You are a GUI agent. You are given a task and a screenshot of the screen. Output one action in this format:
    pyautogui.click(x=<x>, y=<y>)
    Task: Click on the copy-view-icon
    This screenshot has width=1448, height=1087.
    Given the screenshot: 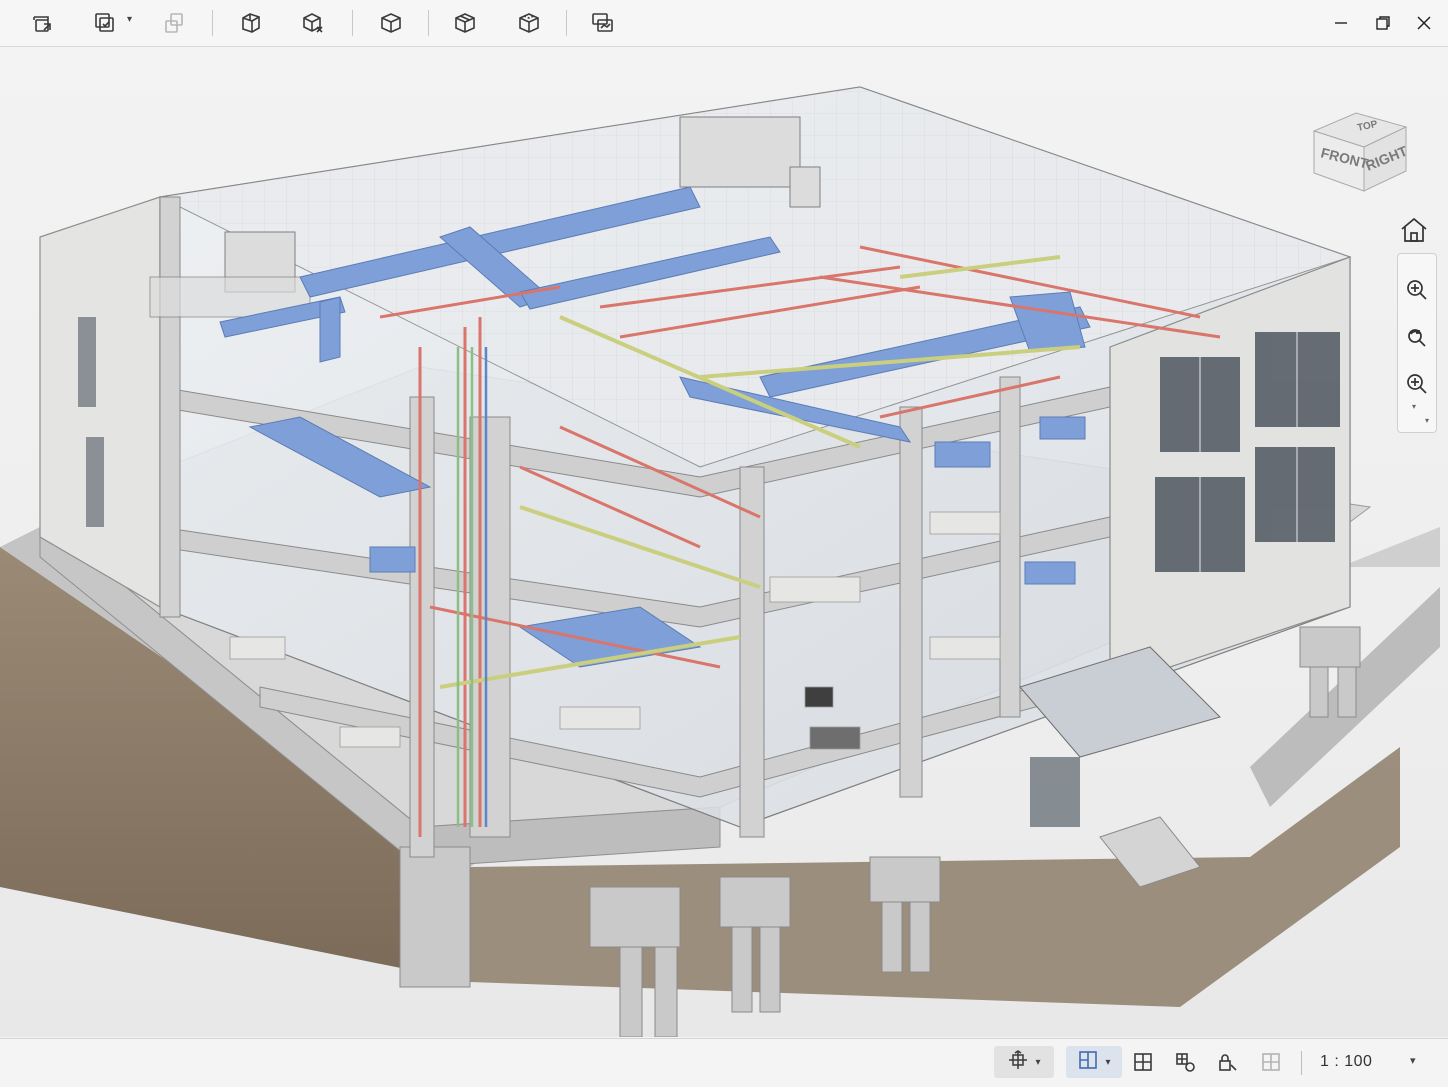 What is the action you would take?
    pyautogui.click(x=105, y=23)
    